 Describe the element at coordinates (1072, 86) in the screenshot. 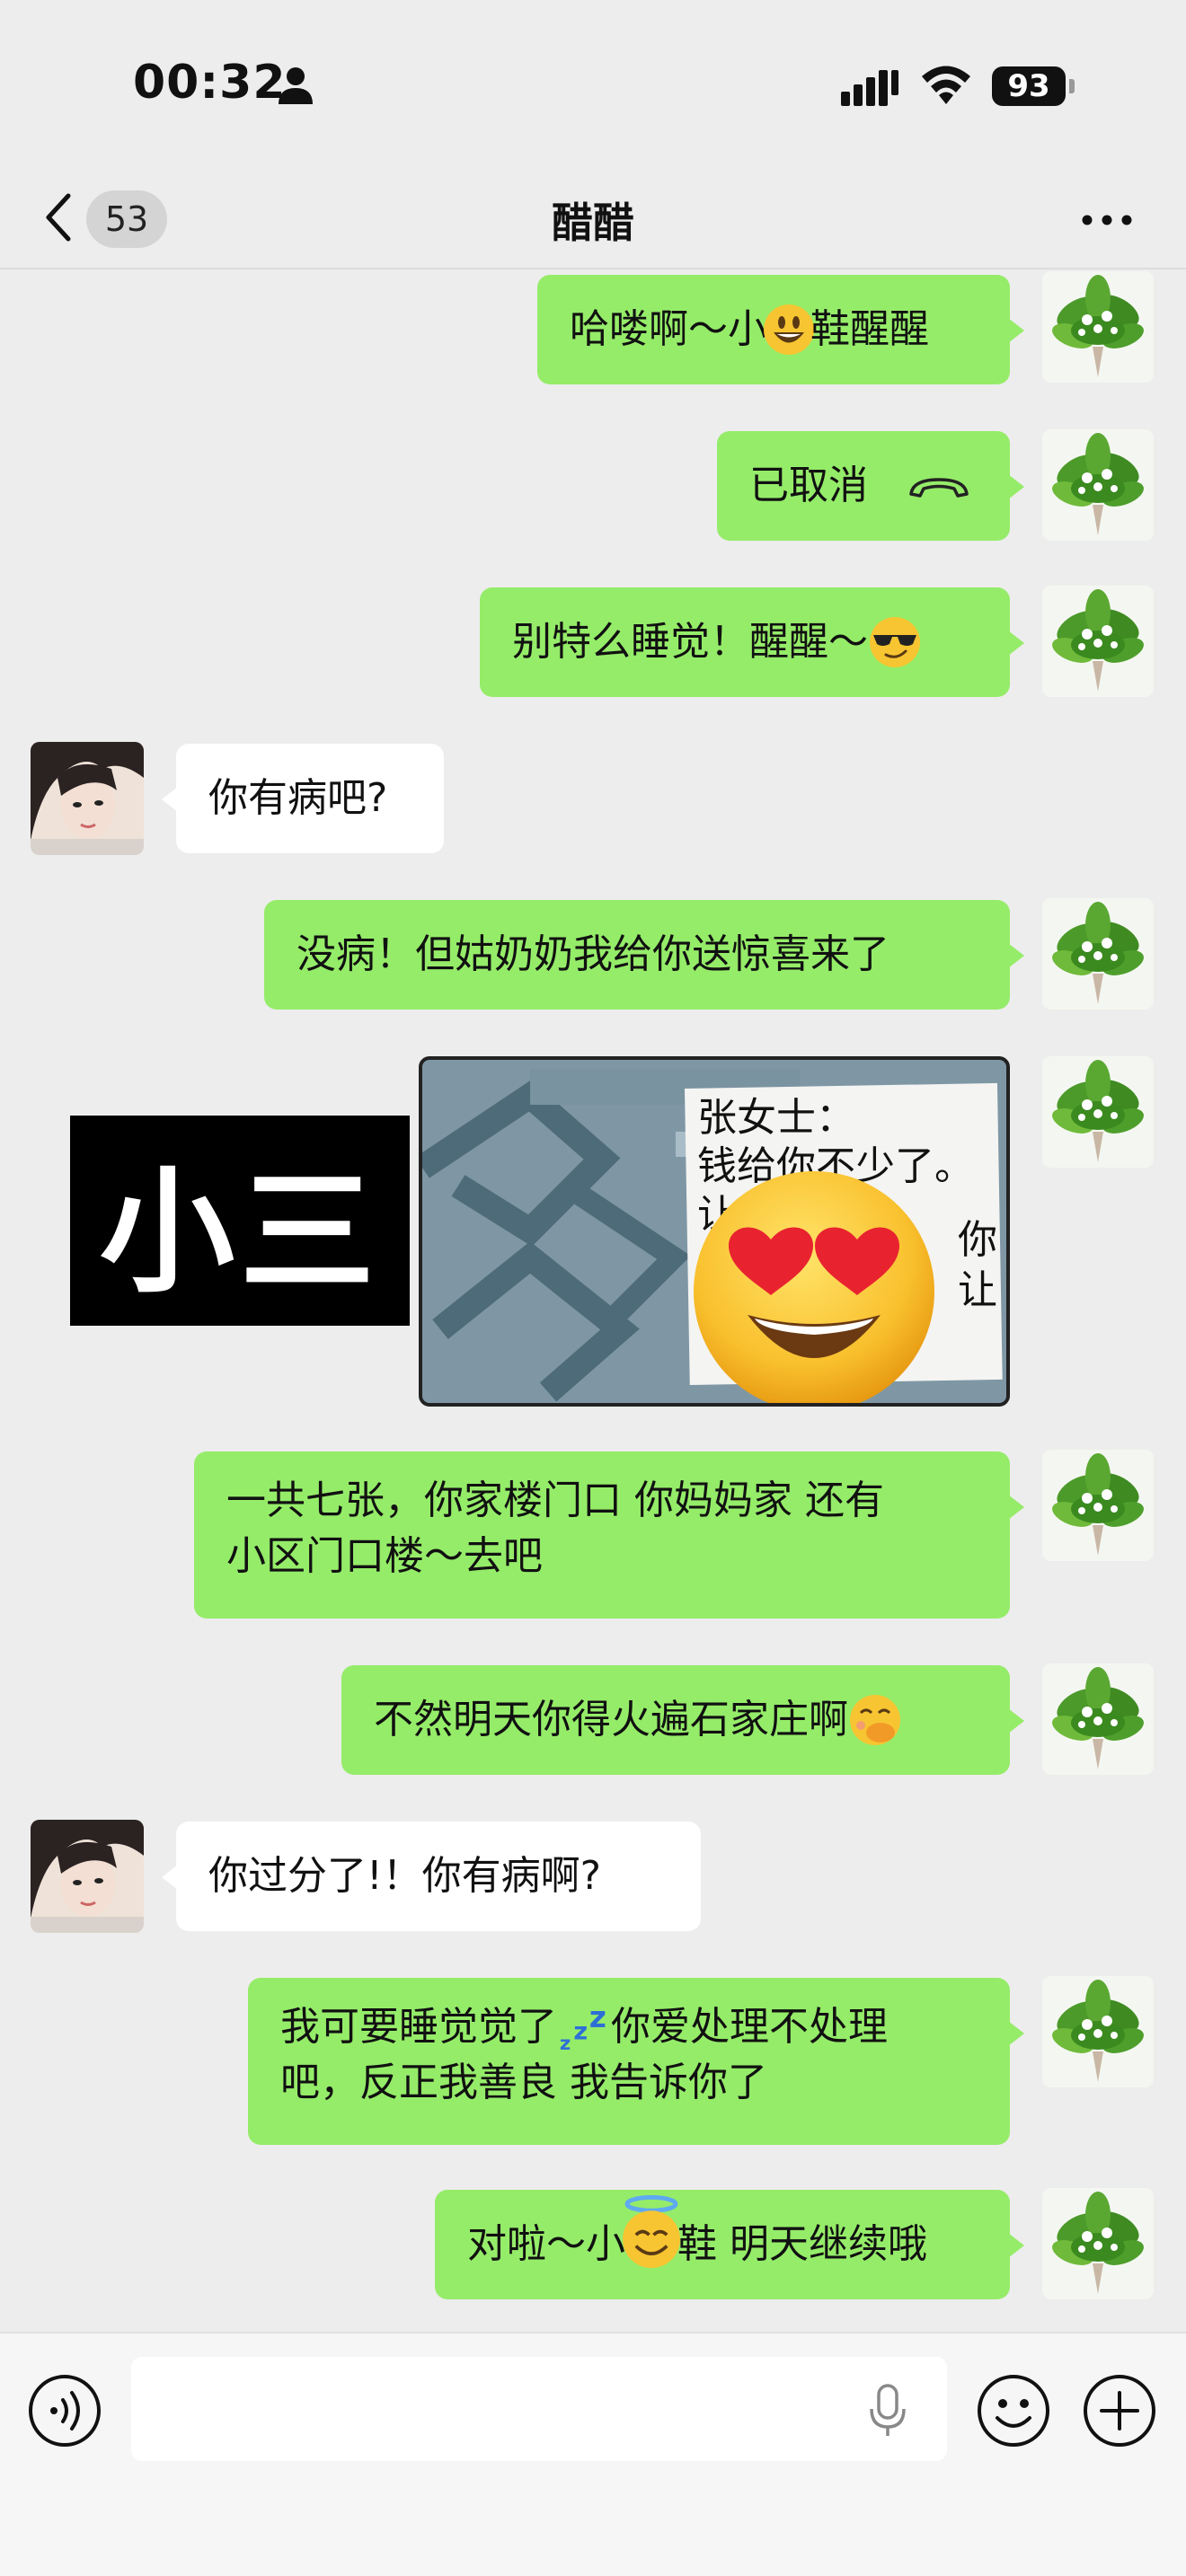

I see `battery-cap` at that location.